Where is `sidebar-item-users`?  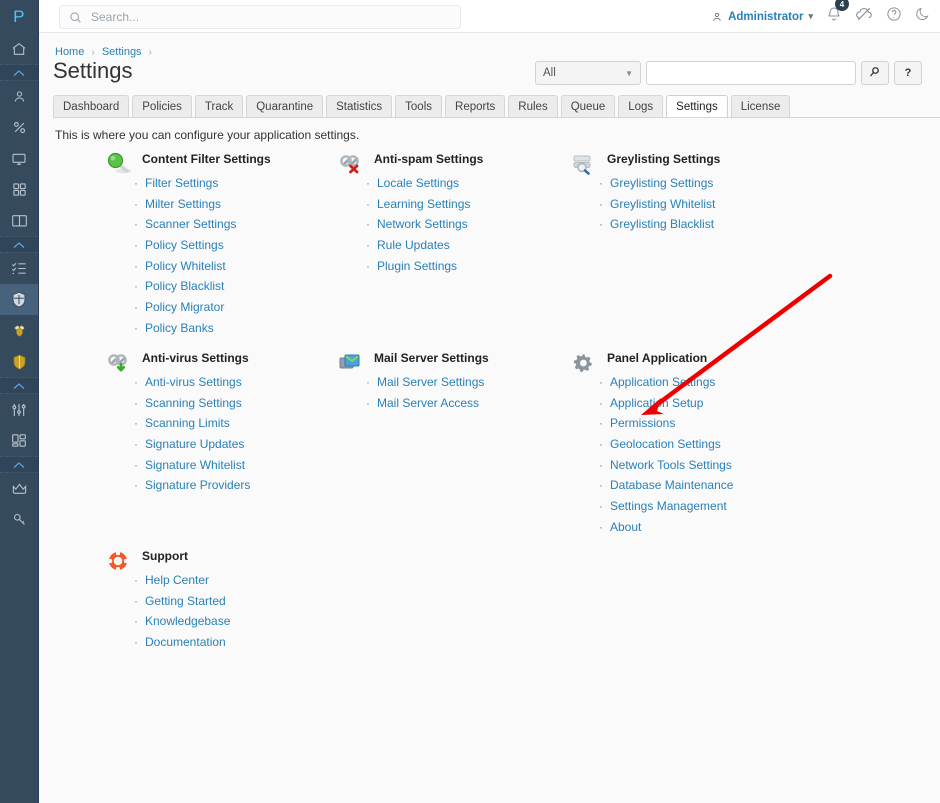
sidebar-item-users is located at coordinates (19, 96).